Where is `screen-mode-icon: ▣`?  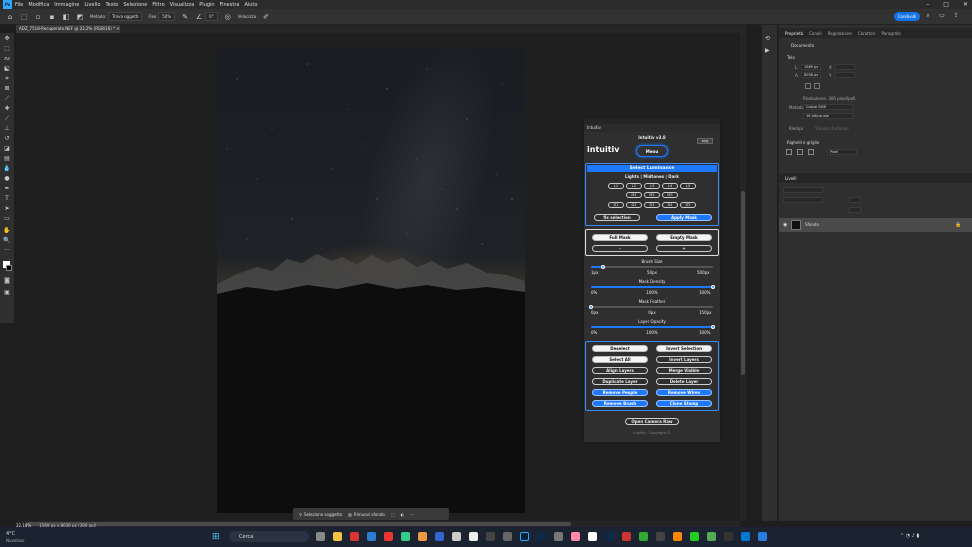
screen-mode-icon: ▣ is located at coordinates (7, 293).